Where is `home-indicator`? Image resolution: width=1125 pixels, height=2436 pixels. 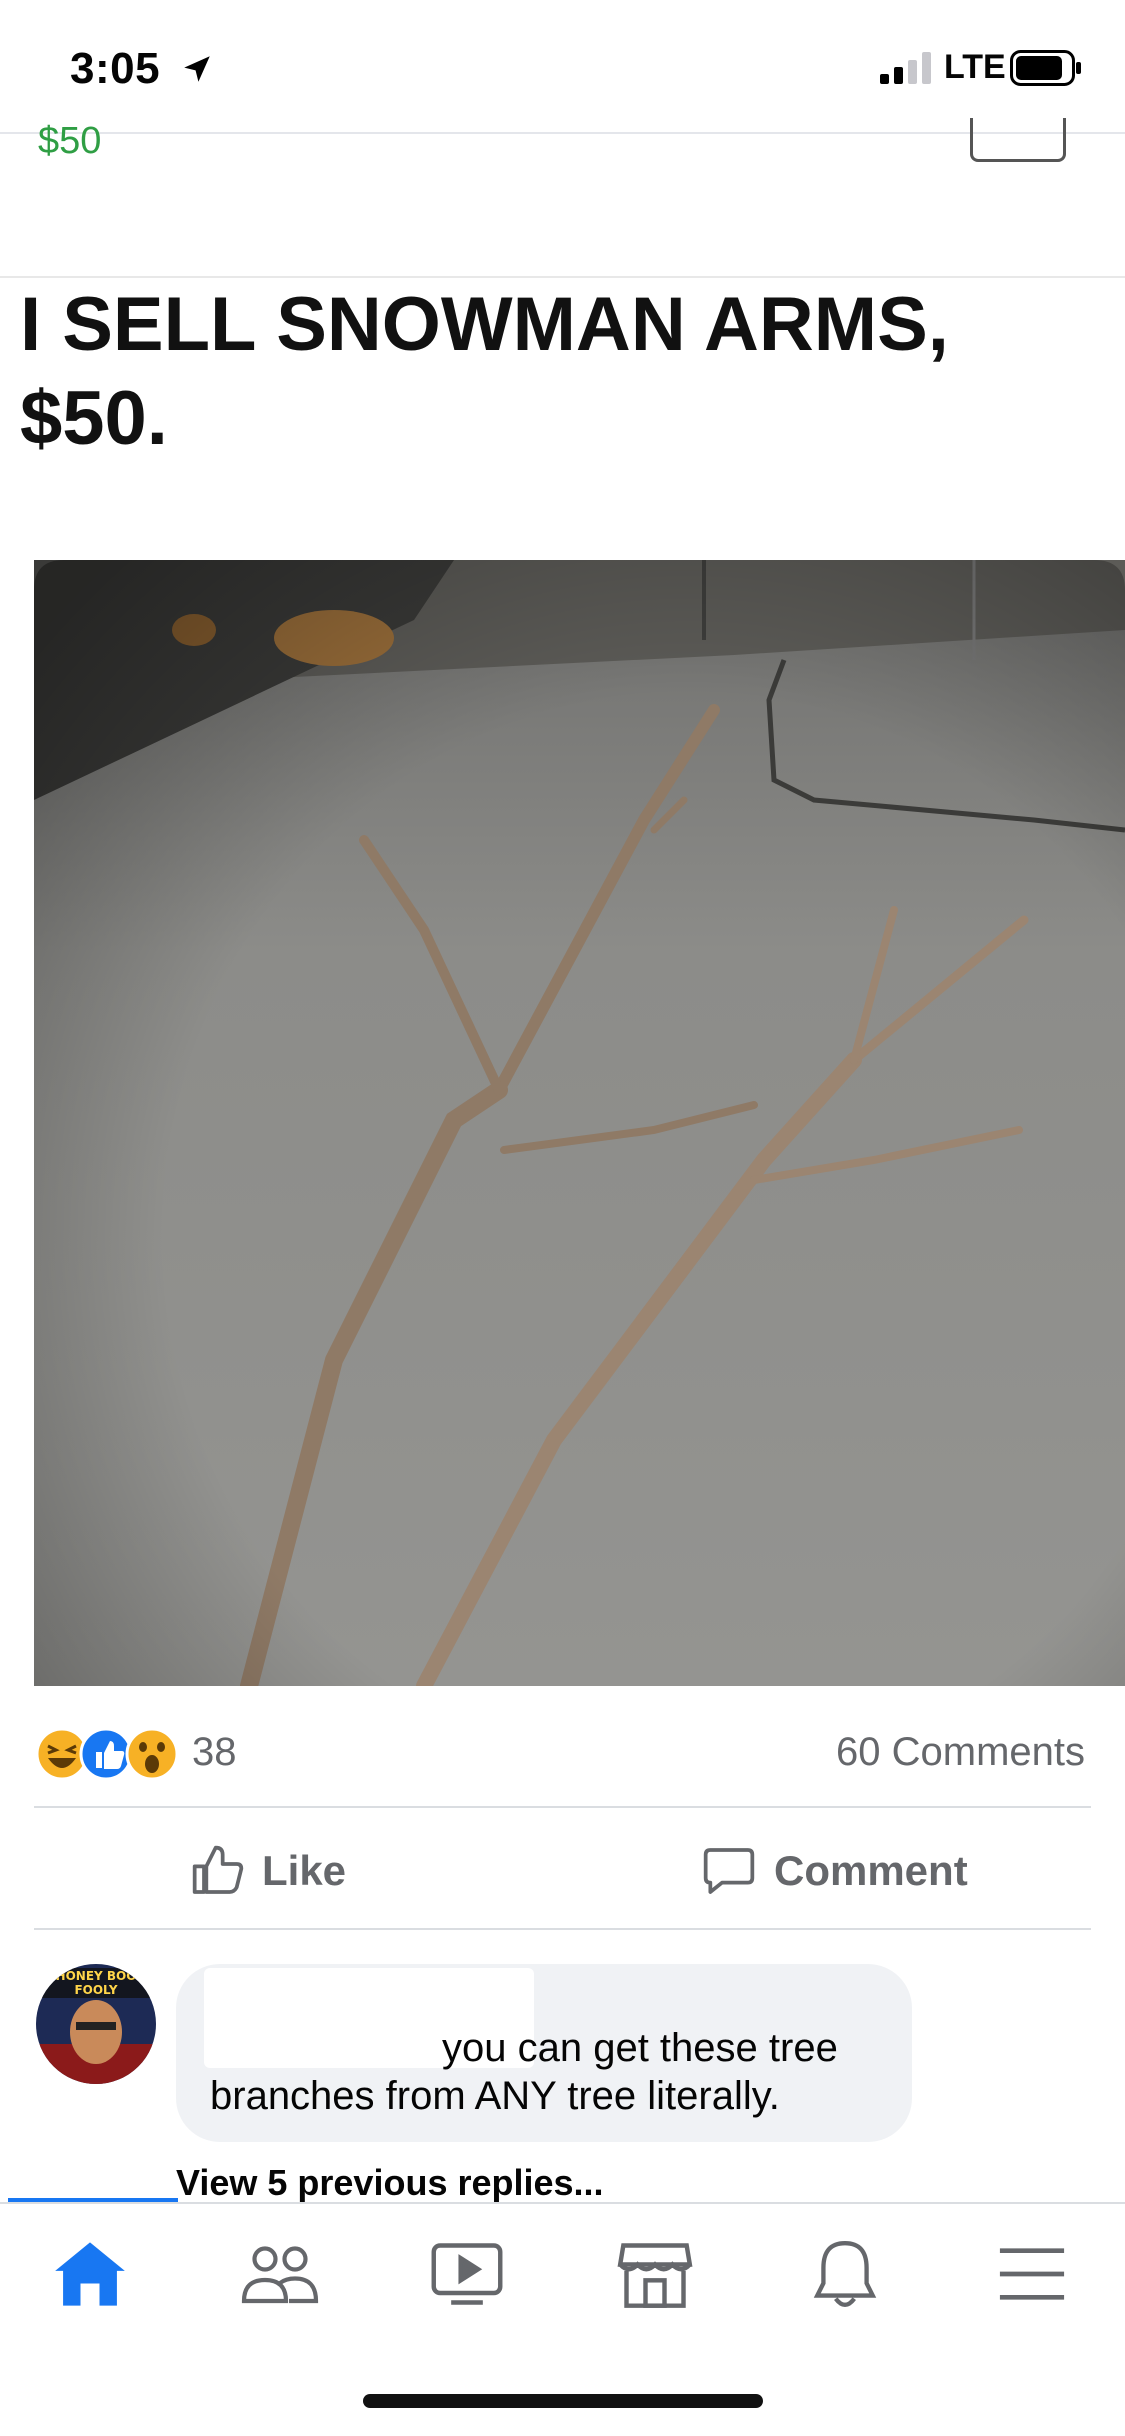 home-indicator is located at coordinates (563, 2401).